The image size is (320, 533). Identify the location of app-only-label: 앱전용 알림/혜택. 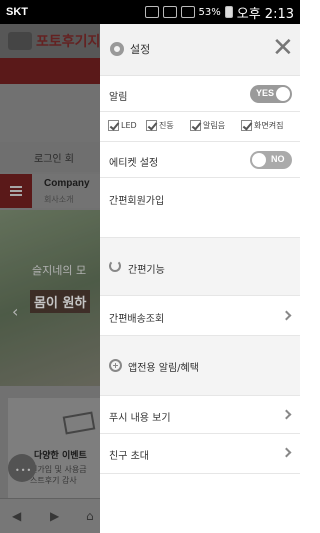
(163, 368).